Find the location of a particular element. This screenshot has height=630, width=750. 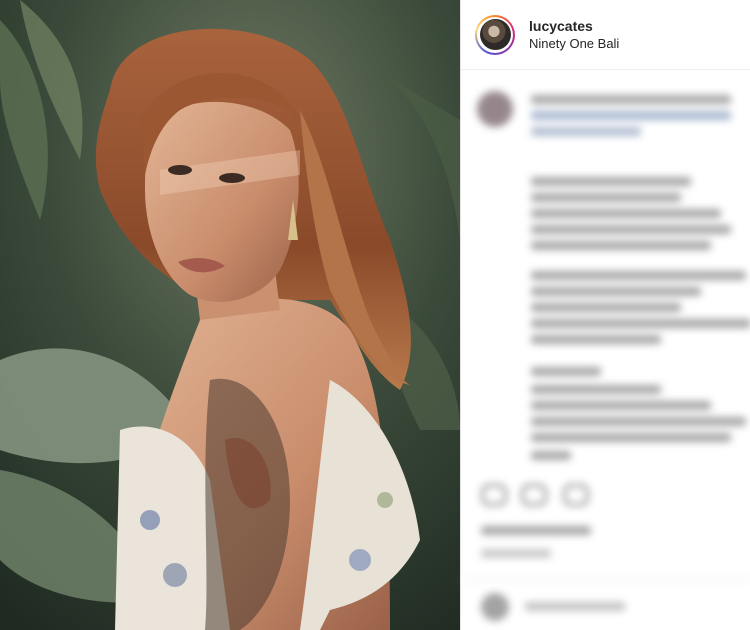

commenter-avatar is located at coordinates (495, 109).